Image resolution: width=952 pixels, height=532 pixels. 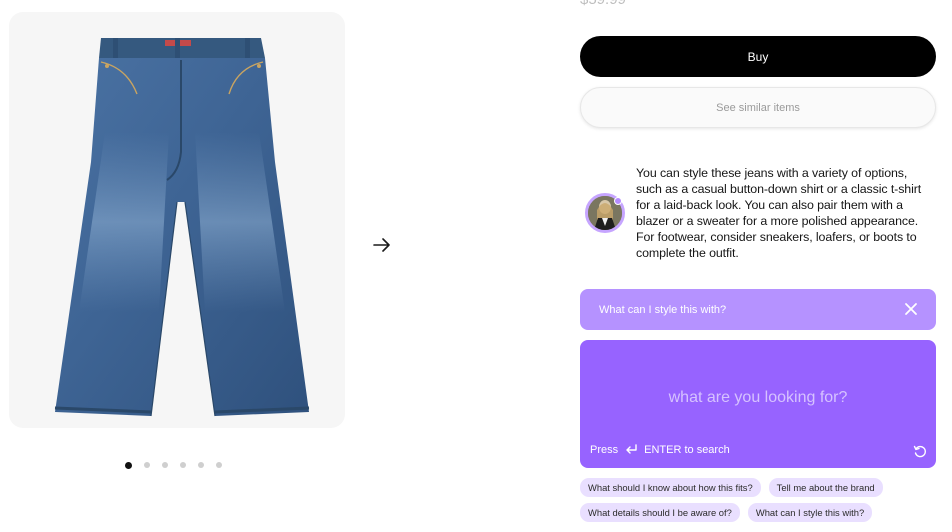 I want to click on hint-press: Press, so click(x=604, y=450).